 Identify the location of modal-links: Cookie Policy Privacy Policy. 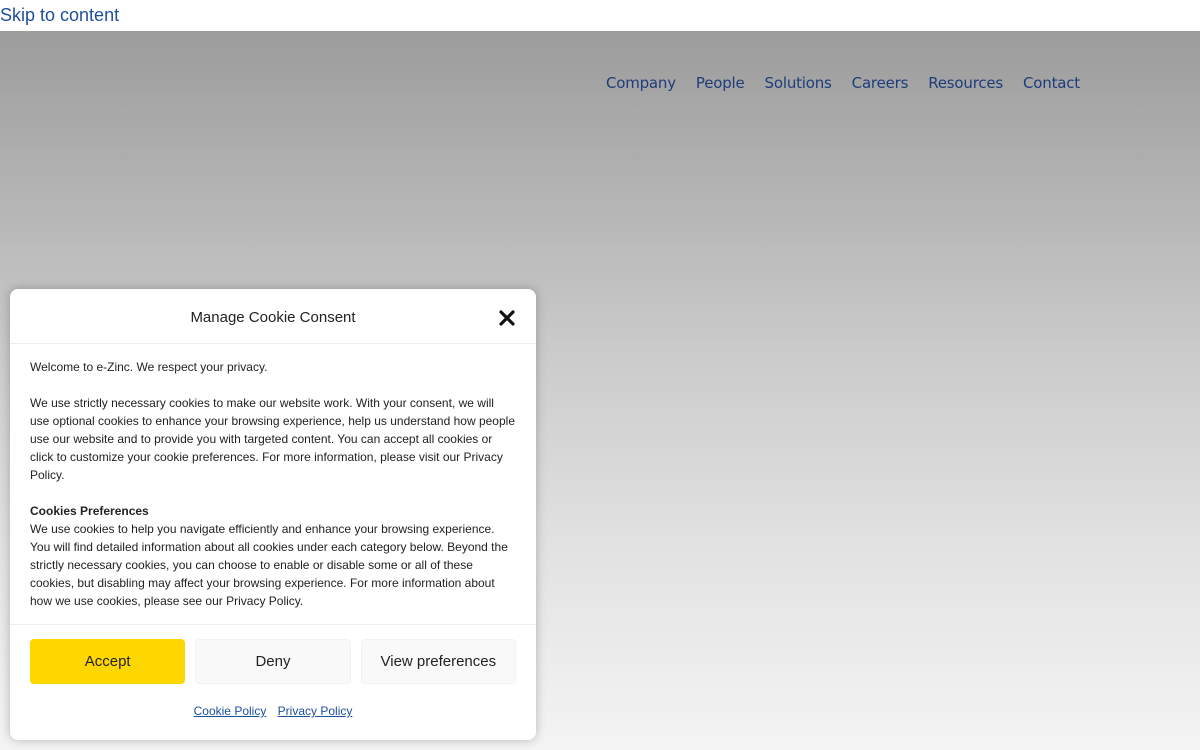
(273, 701).